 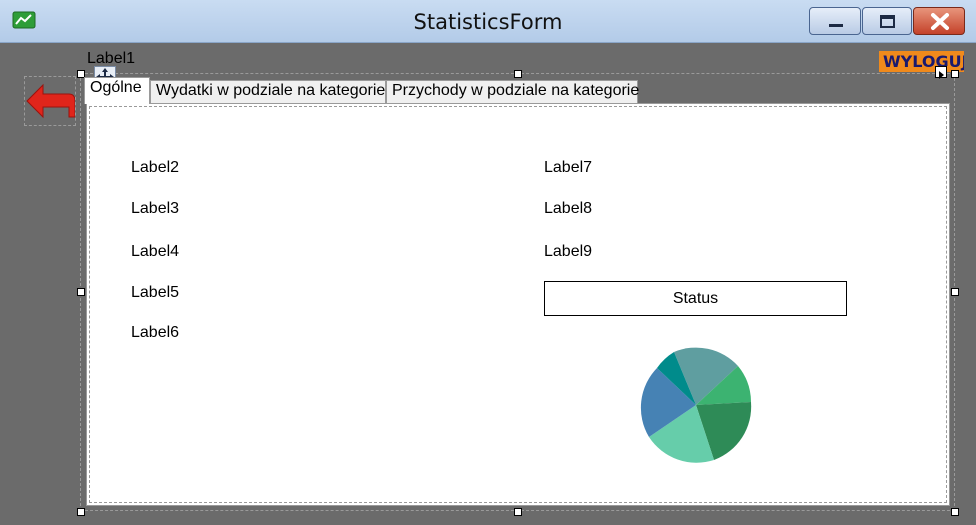 What do you see at coordinates (921, 61) in the screenshot?
I see `logout-button: WYLOGUJ` at bounding box center [921, 61].